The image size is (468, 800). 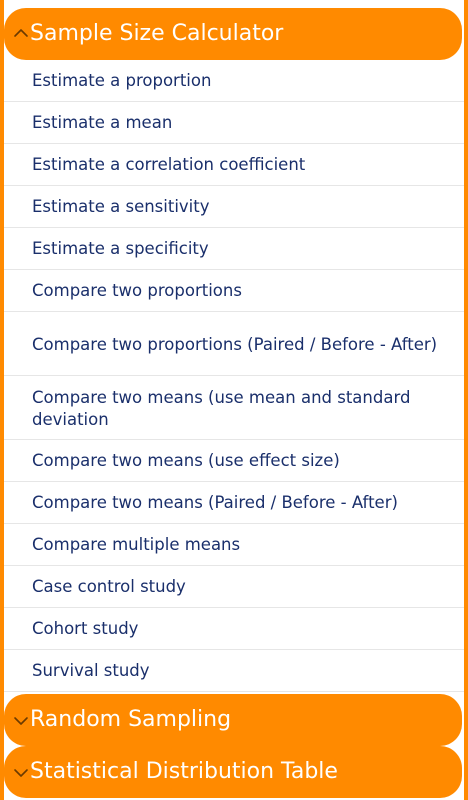 What do you see at coordinates (102, 122) in the screenshot?
I see `list-item-label: Estimate a mean` at bounding box center [102, 122].